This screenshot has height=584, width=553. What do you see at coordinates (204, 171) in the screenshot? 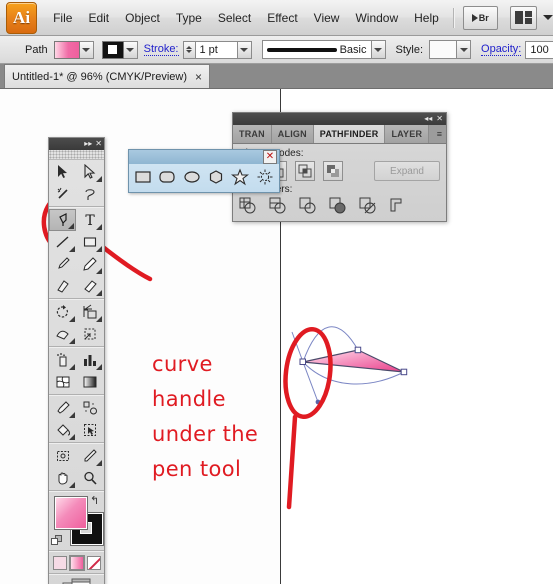
I see `shape-tools-flyout: ✕` at bounding box center [204, 171].